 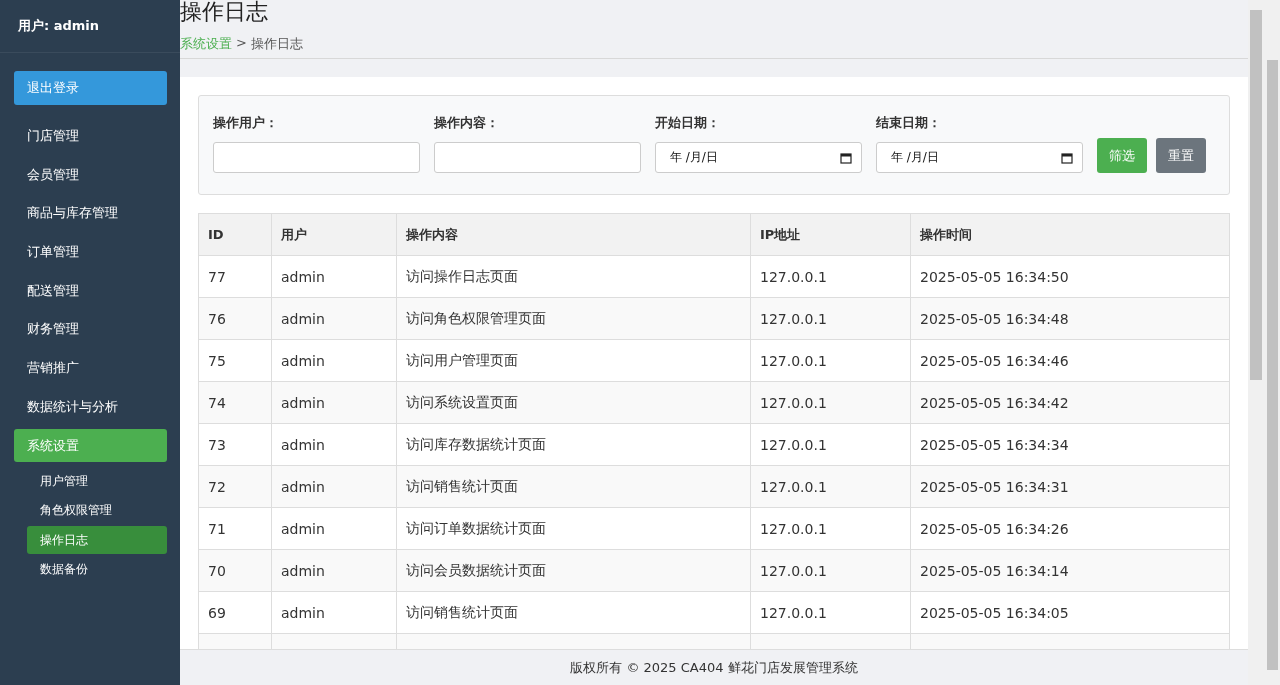 I want to click on table-cell: 74, so click(x=235, y=402).